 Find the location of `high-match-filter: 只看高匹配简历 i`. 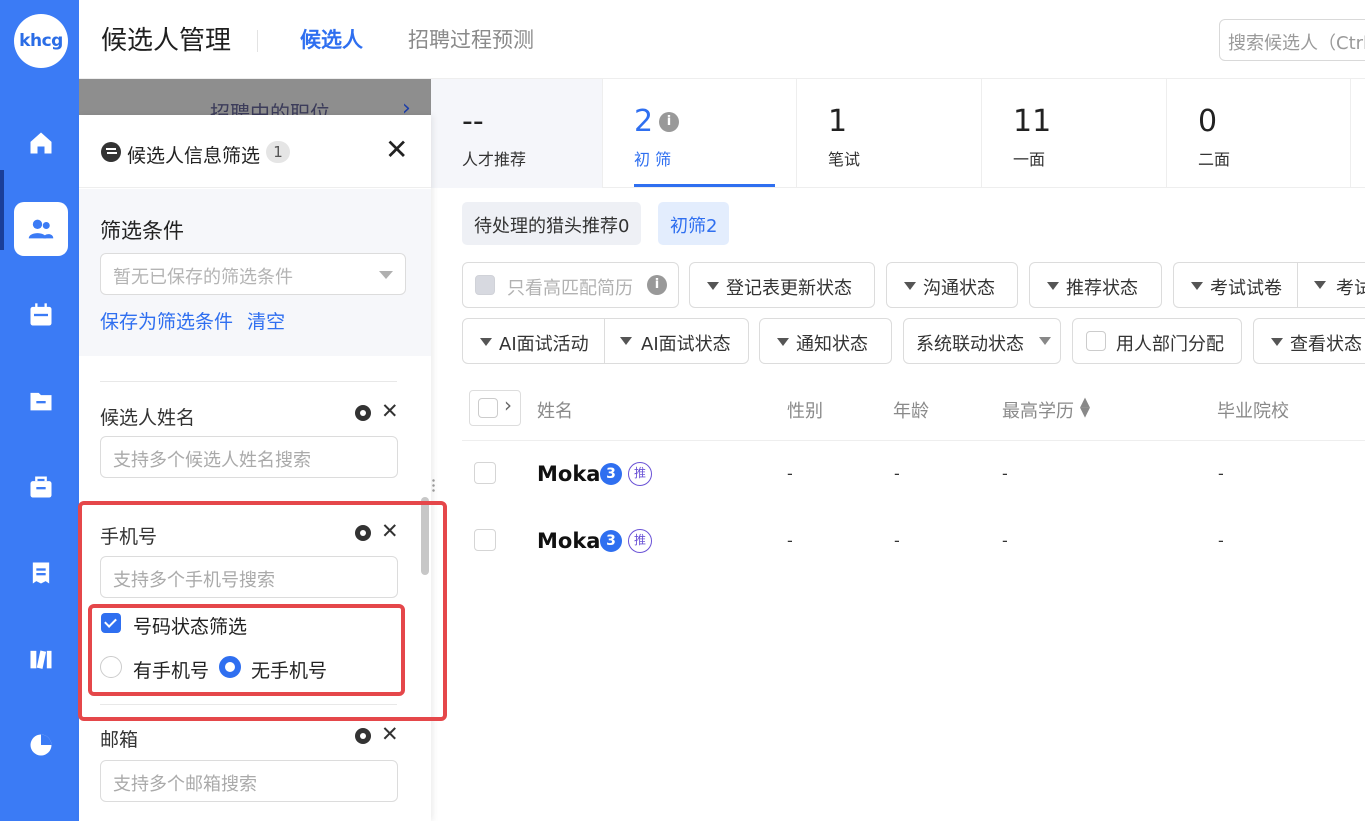

high-match-filter: 只看高匹配简历 i is located at coordinates (570, 285).